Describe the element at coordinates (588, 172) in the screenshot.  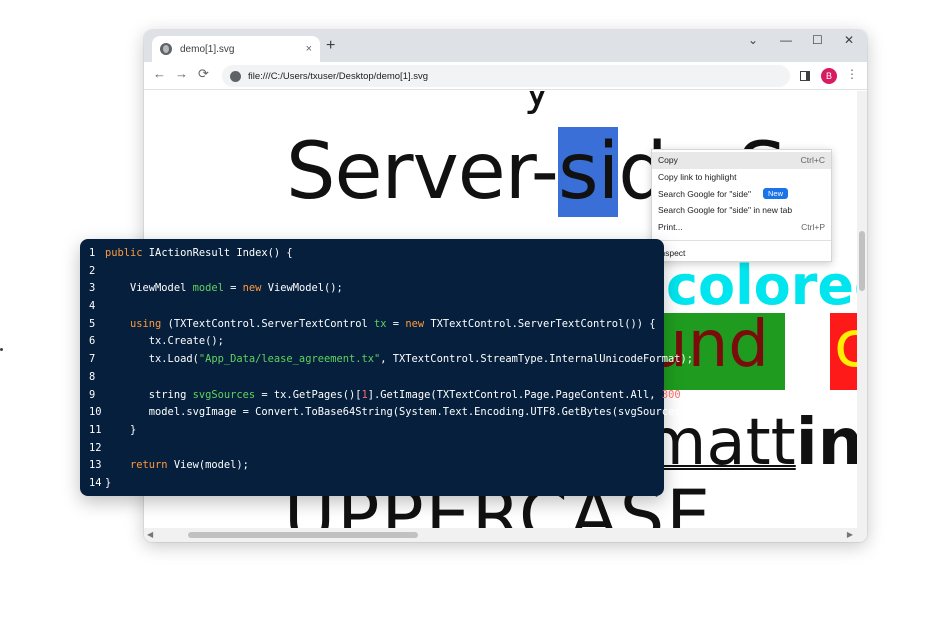
I see `selected-text: si` at that location.